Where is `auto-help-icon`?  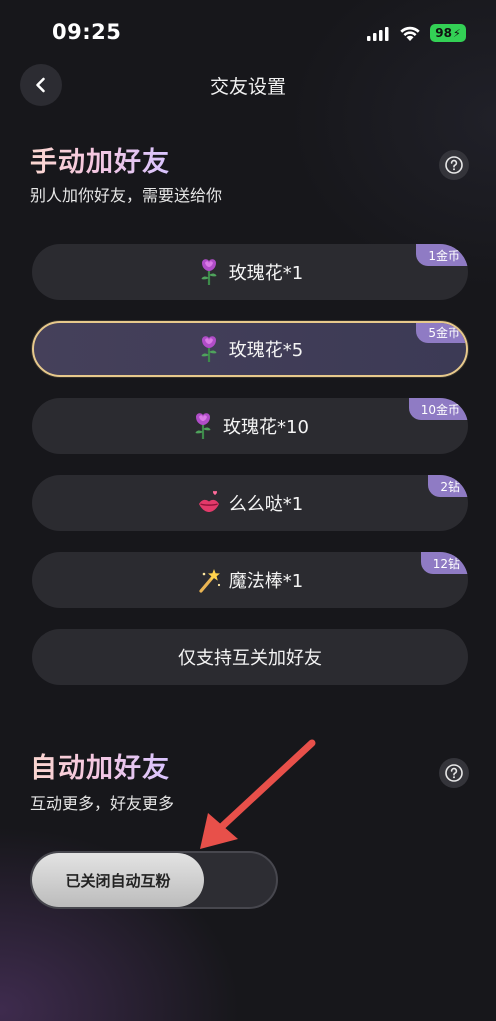
auto-help-icon is located at coordinates (454, 773).